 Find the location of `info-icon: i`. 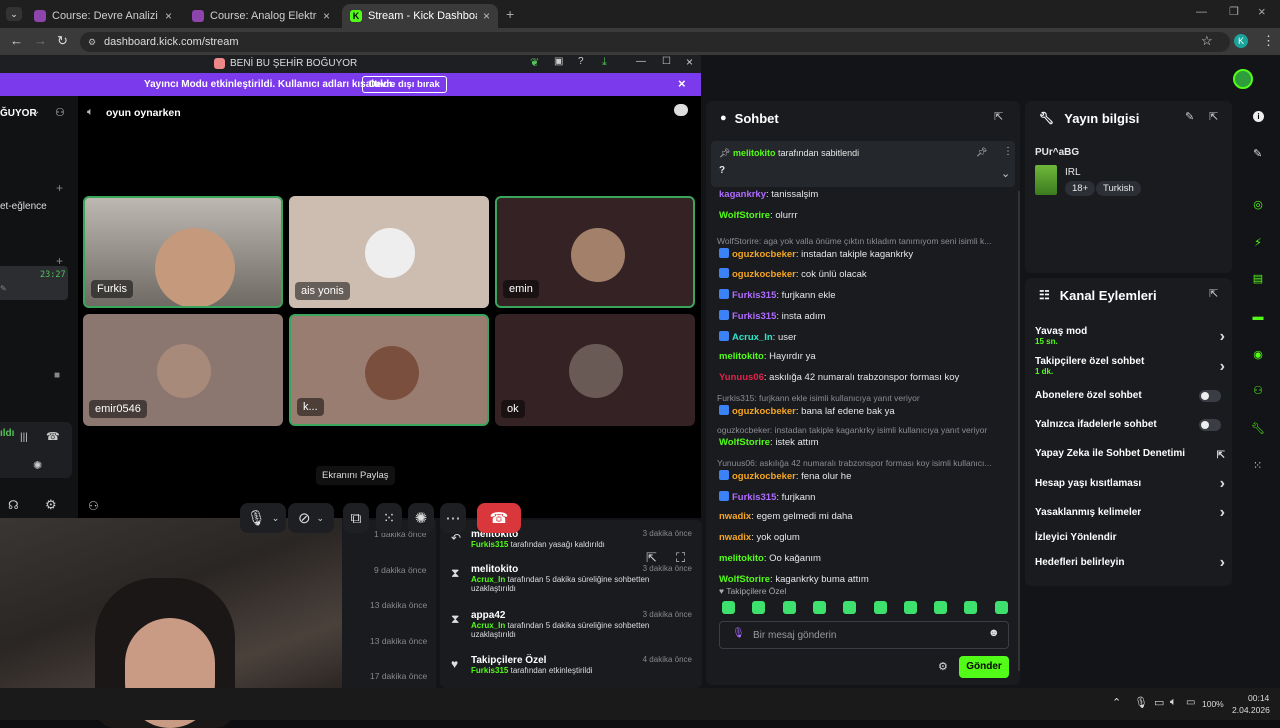

info-icon: i is located at coordinates (1258, 116).